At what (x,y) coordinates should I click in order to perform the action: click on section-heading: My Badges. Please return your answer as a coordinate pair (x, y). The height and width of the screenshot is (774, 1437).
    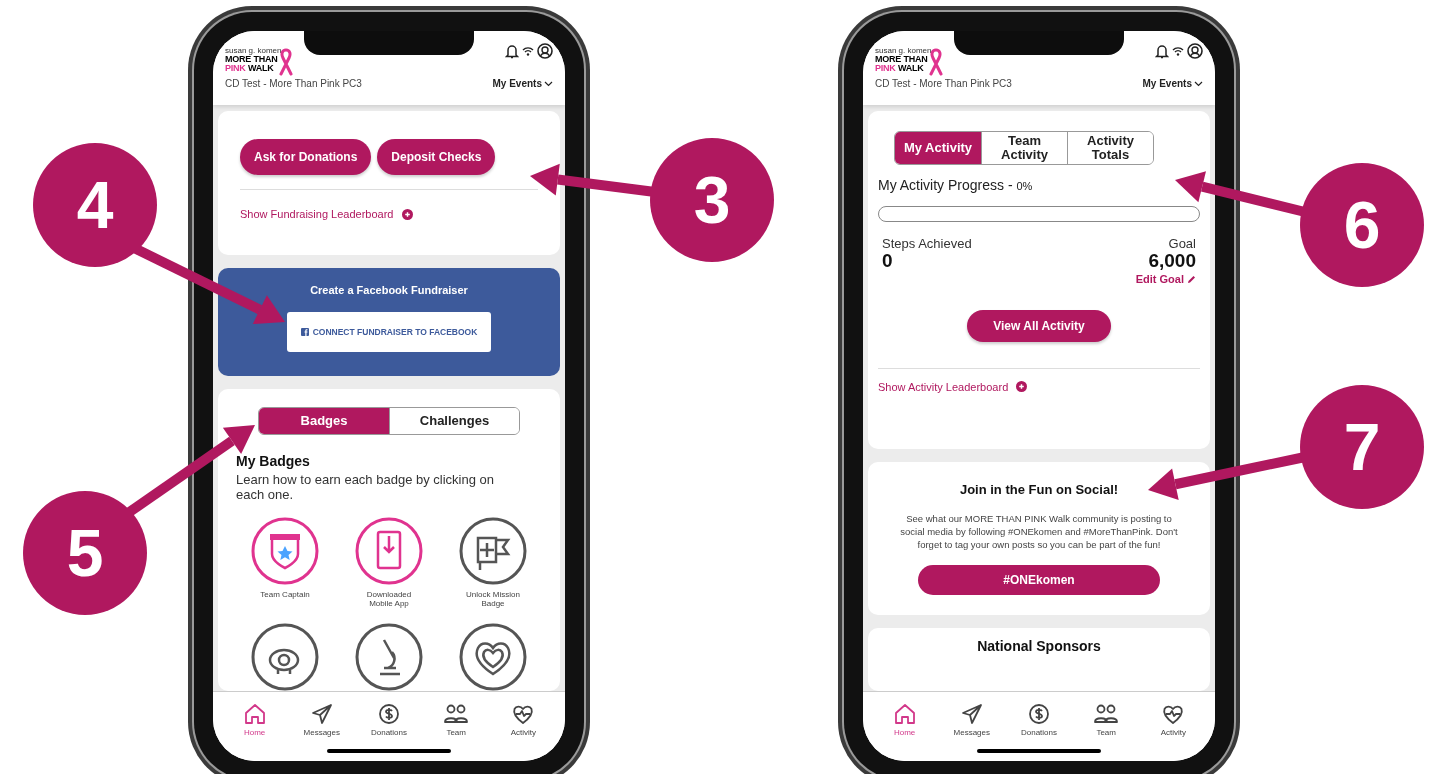
    Looking at the image, I should click on (273, 461).